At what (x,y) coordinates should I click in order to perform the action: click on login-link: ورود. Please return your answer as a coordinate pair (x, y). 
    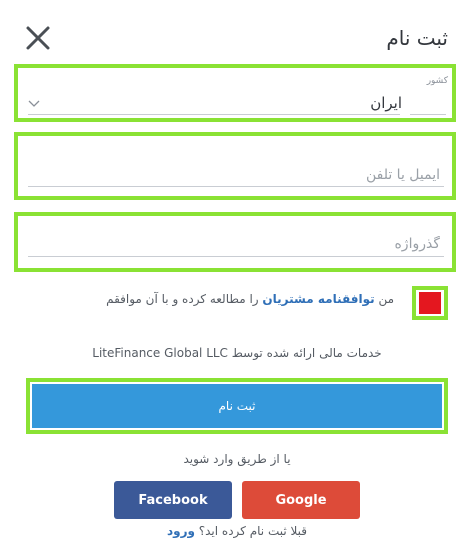
    Looking at the image, I should click on (181, 531).